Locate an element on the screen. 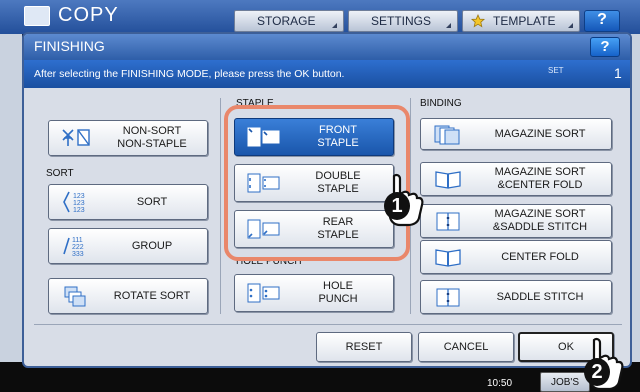 Image resolution: width=640 pixels, height=392 pixels. magazine-sort-label: MAGAZINE SORT is located at coordinates (540, 133).